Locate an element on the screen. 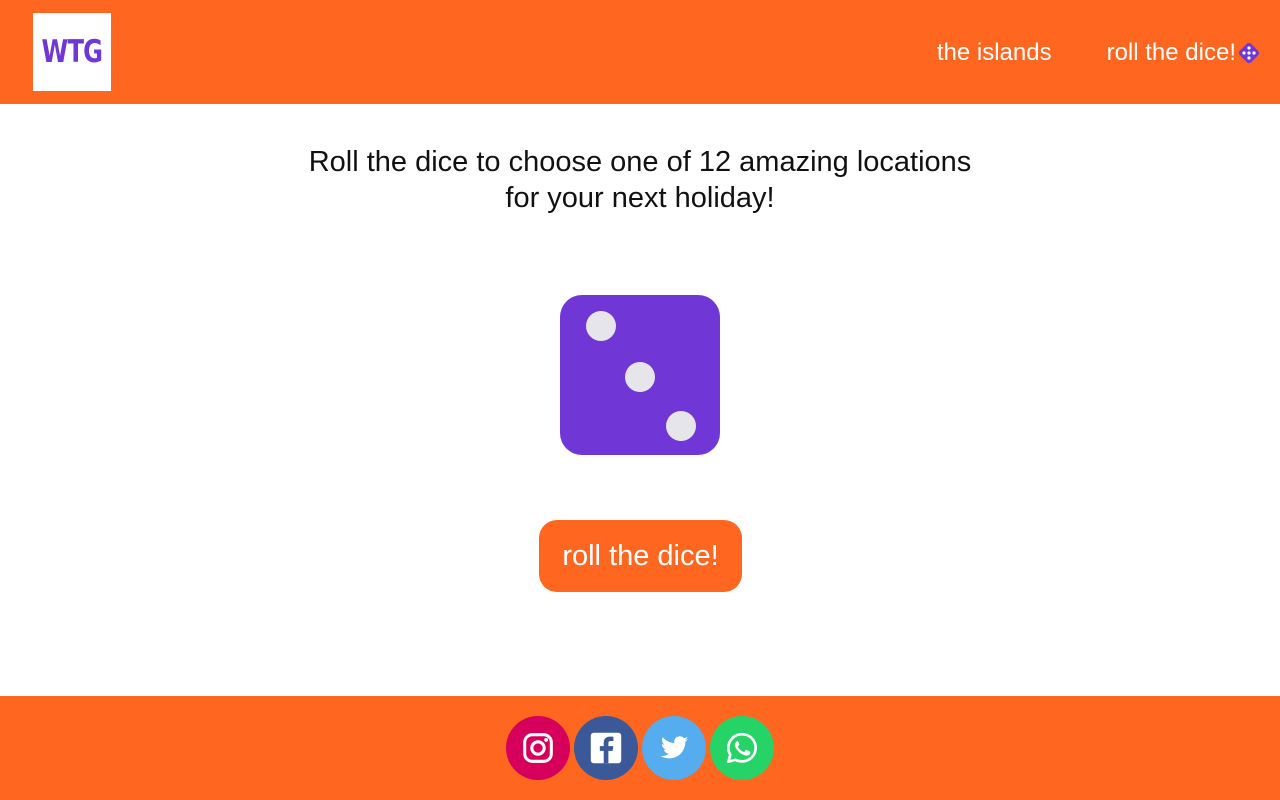 The height and width of the screenshot is (800, 1280). instagram-icon is located at coordinates (538, 748).